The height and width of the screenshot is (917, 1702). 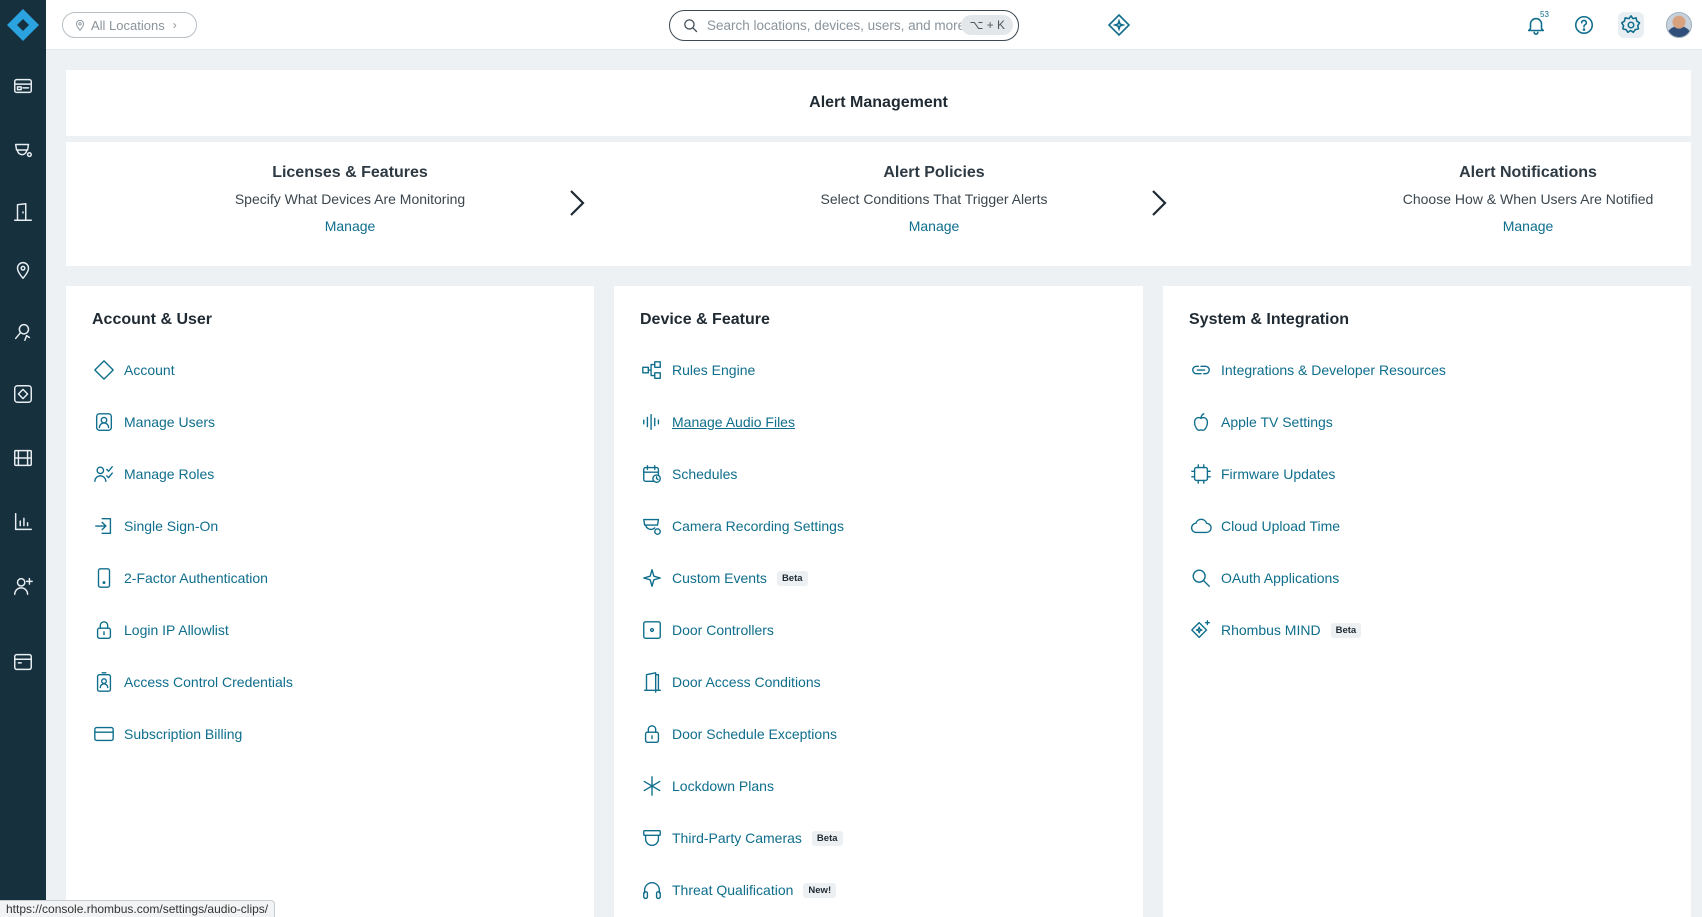 I want to click on subscription-billing-link: Subscription Billing, so click(x=167, y=734).